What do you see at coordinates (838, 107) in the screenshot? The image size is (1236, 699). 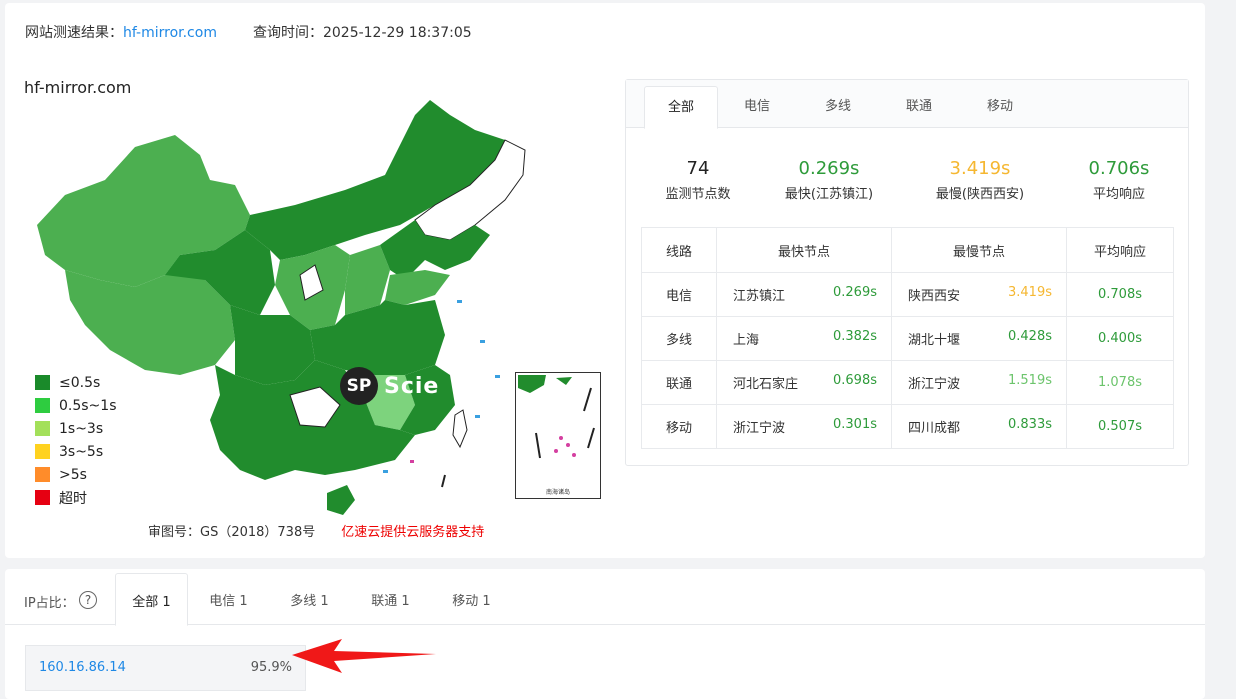 I see `tab-isp-2: 多线` at bounding box center [838, 107].